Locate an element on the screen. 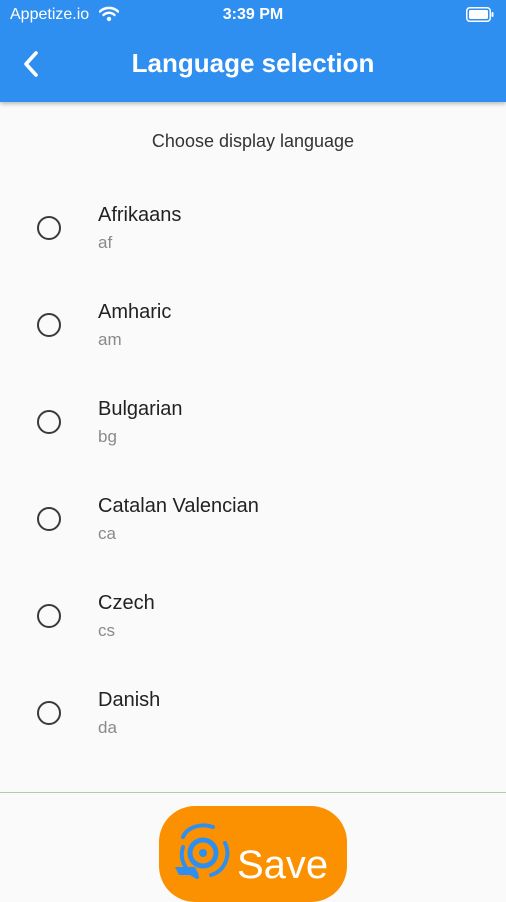 Image resolution: width=506 pixels, height=902 pixels. battery-icon is located at coordinates (480, 17).